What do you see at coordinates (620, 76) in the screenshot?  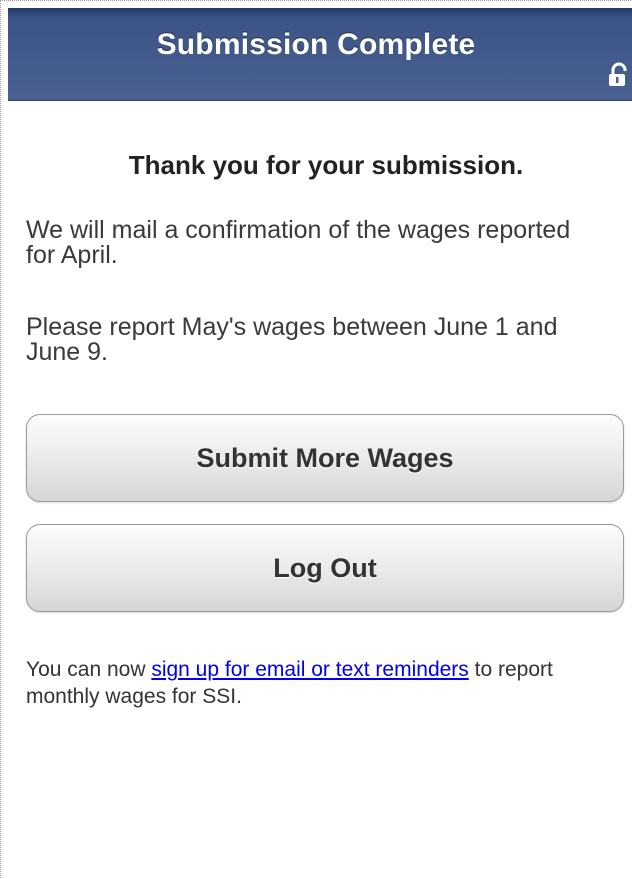 I see `unlock-icon` at bounding box center [620, 76].